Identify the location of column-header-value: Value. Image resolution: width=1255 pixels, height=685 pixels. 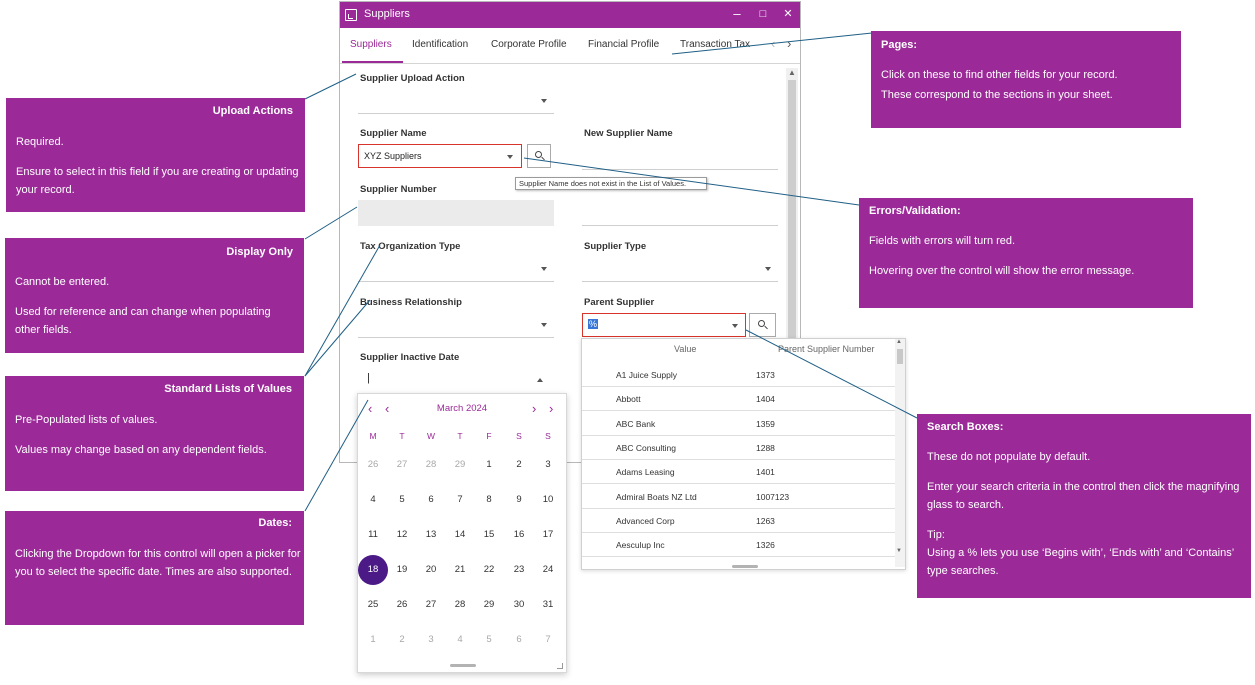
(685, 349).